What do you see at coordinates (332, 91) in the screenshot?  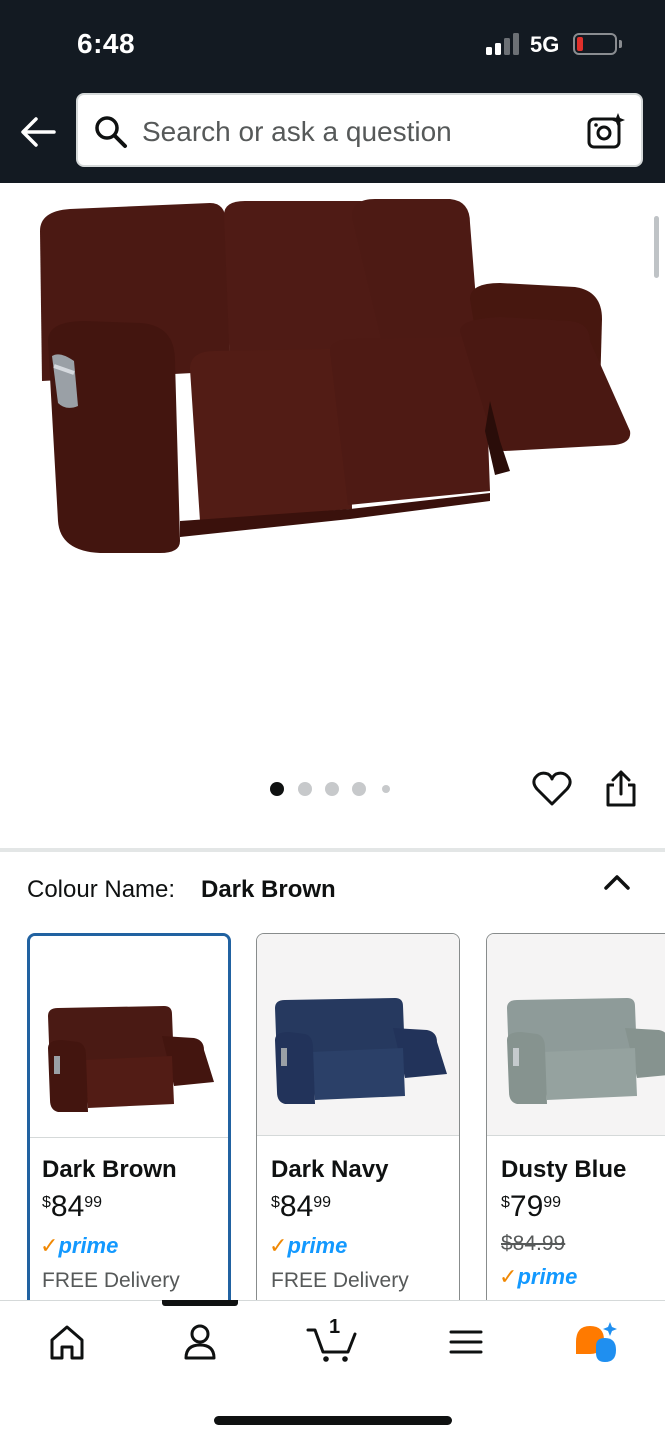 I see `app-header: 6:48 5G Search or ask a question` at bounding box center [332, 91].